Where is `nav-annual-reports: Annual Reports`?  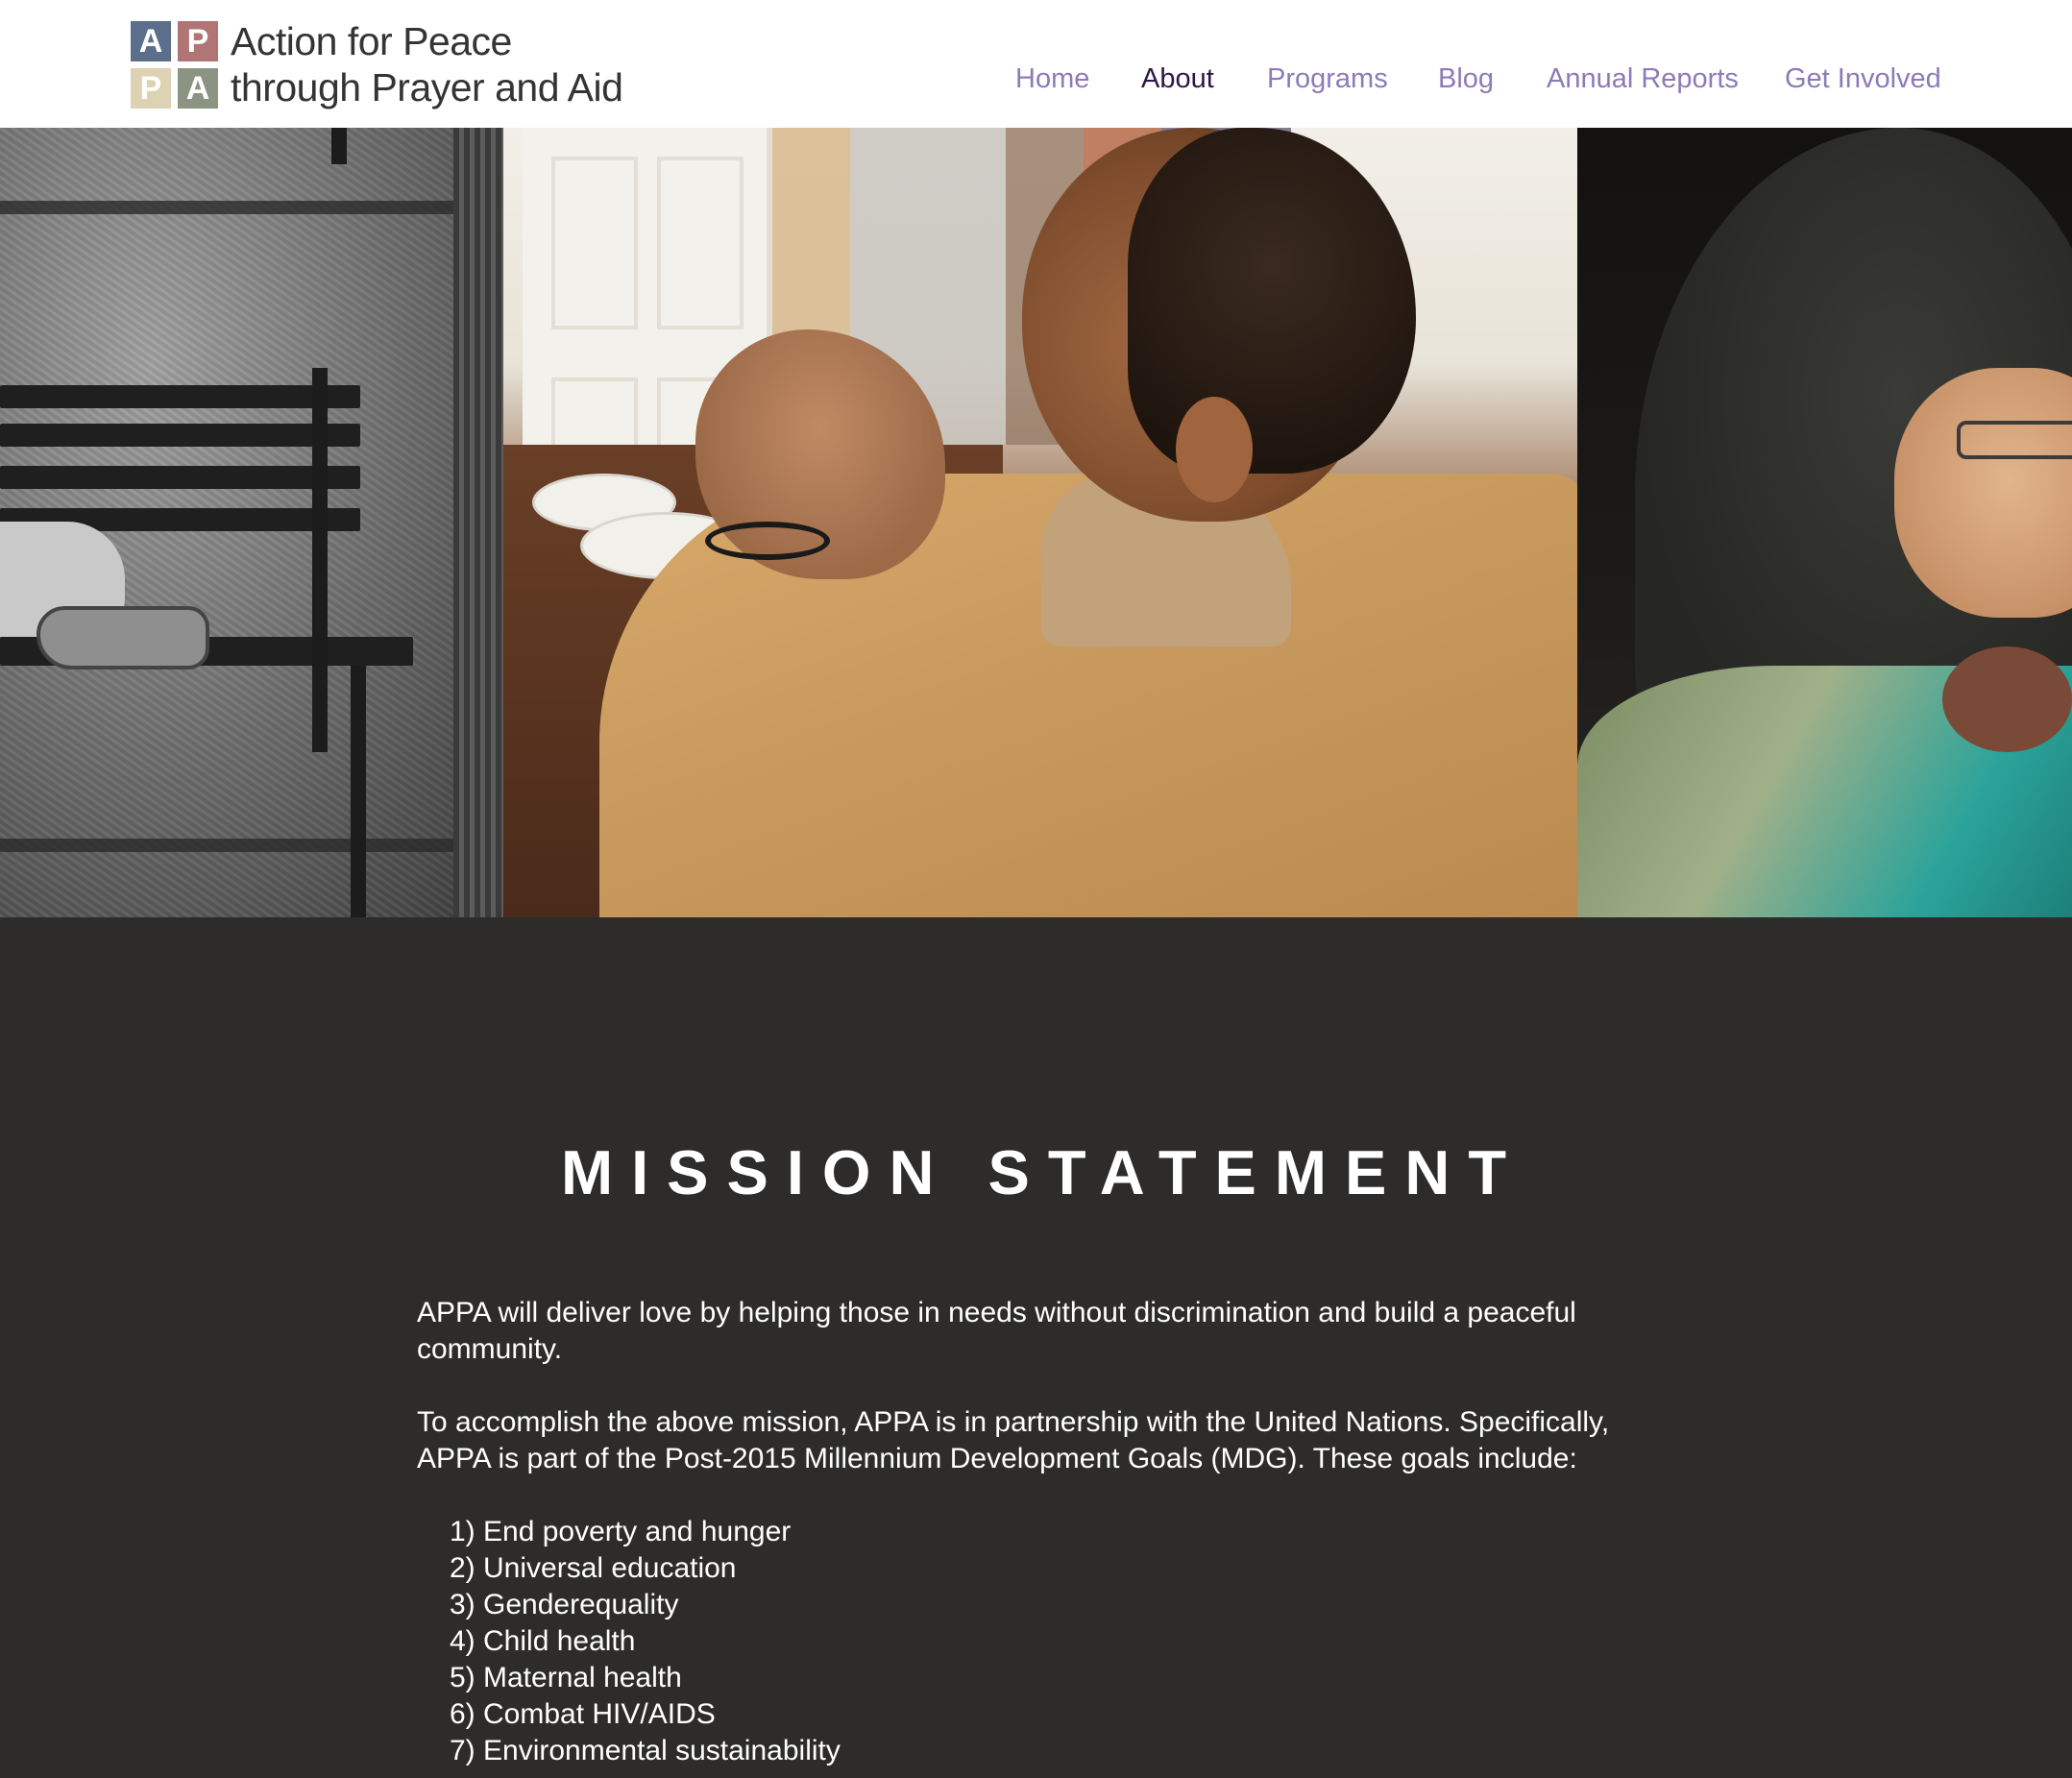 nav-annual-reports: Annual Reports is located at coordinates (1643, 79).